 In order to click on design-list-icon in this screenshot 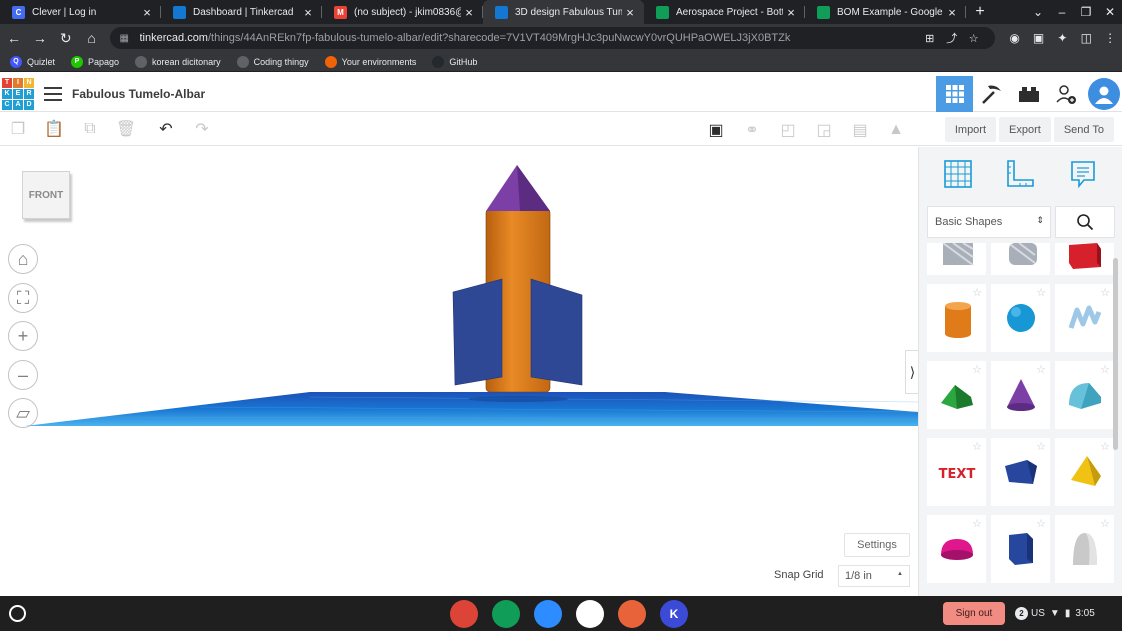, I will do `click(53, 93)`.